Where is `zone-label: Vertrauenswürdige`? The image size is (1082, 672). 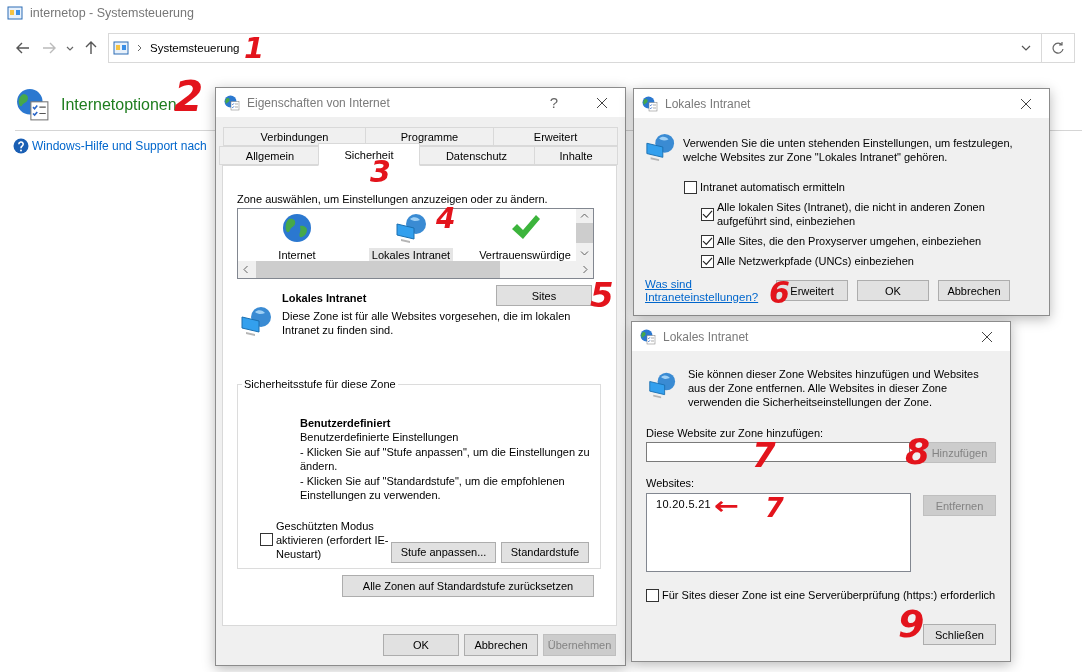 zone-label: Vertrauenswürdige is located at coordinates (525, 254).